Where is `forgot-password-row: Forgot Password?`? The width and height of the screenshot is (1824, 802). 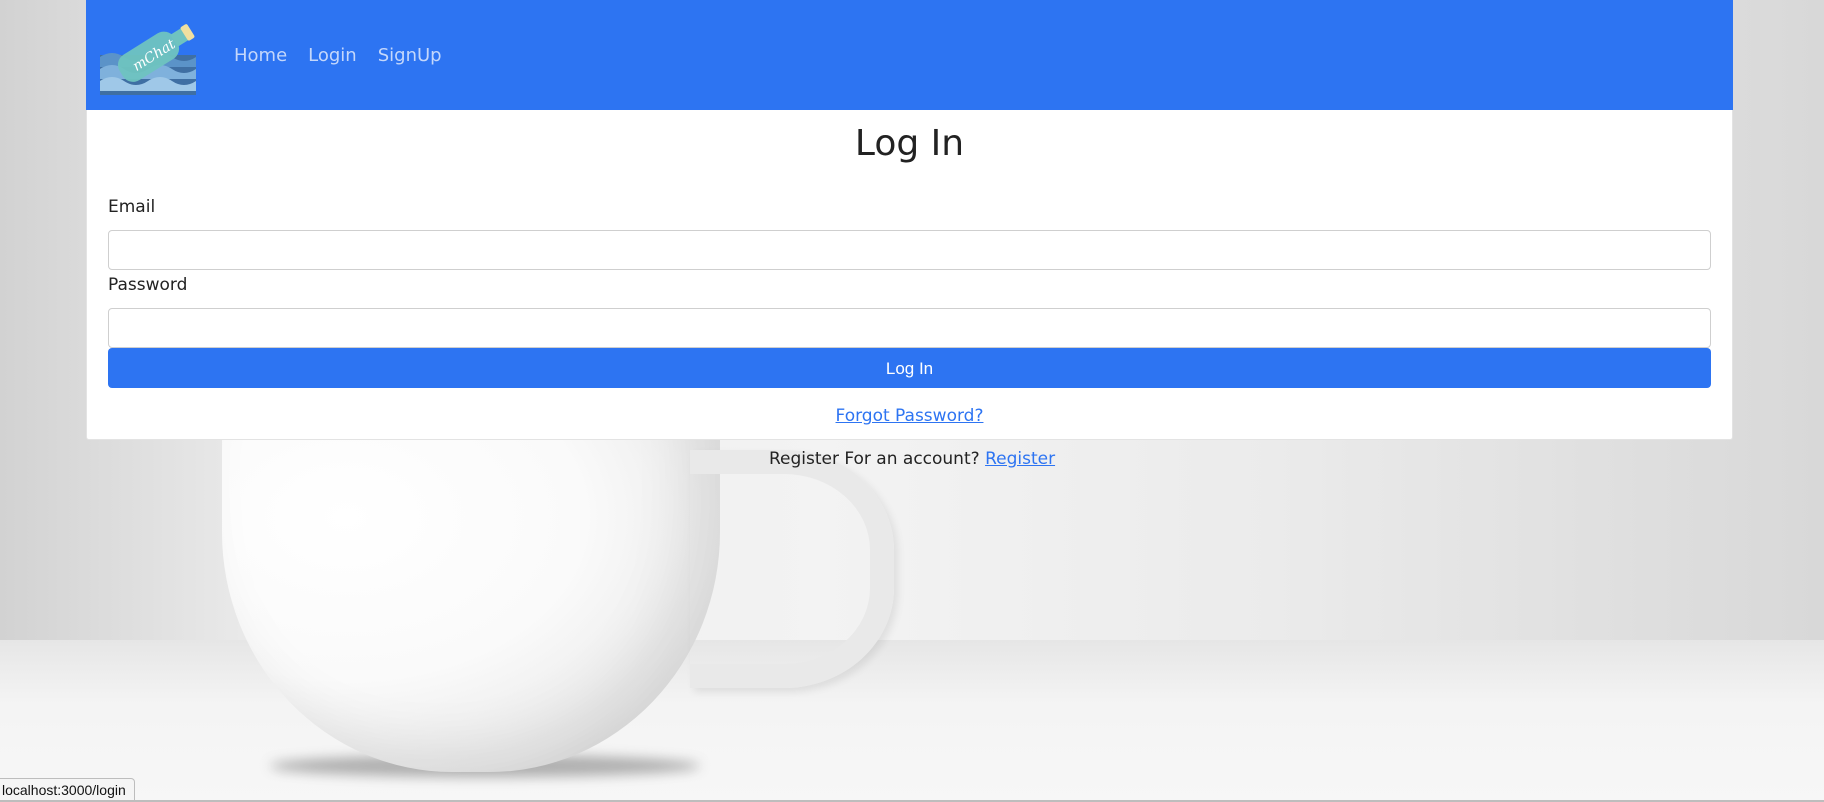 forgot-password-row: Forgot Password? is located at coordinates (909, 416).